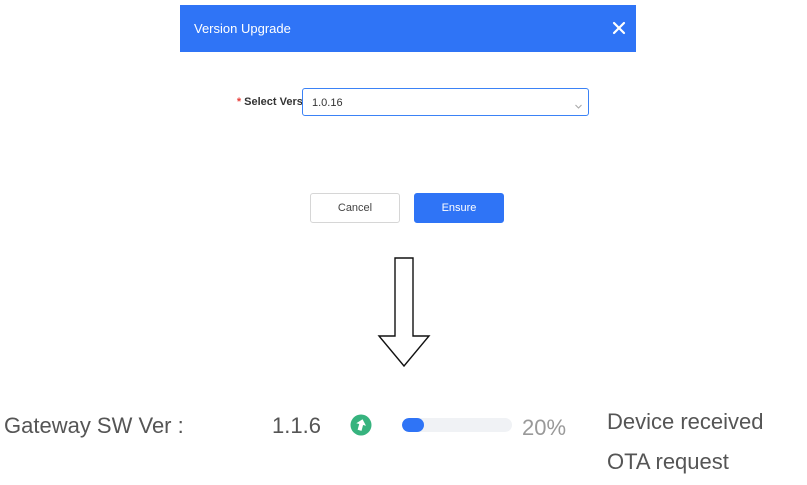  I want to click on dialog-title: Version Upgrade, so click(242, 28).